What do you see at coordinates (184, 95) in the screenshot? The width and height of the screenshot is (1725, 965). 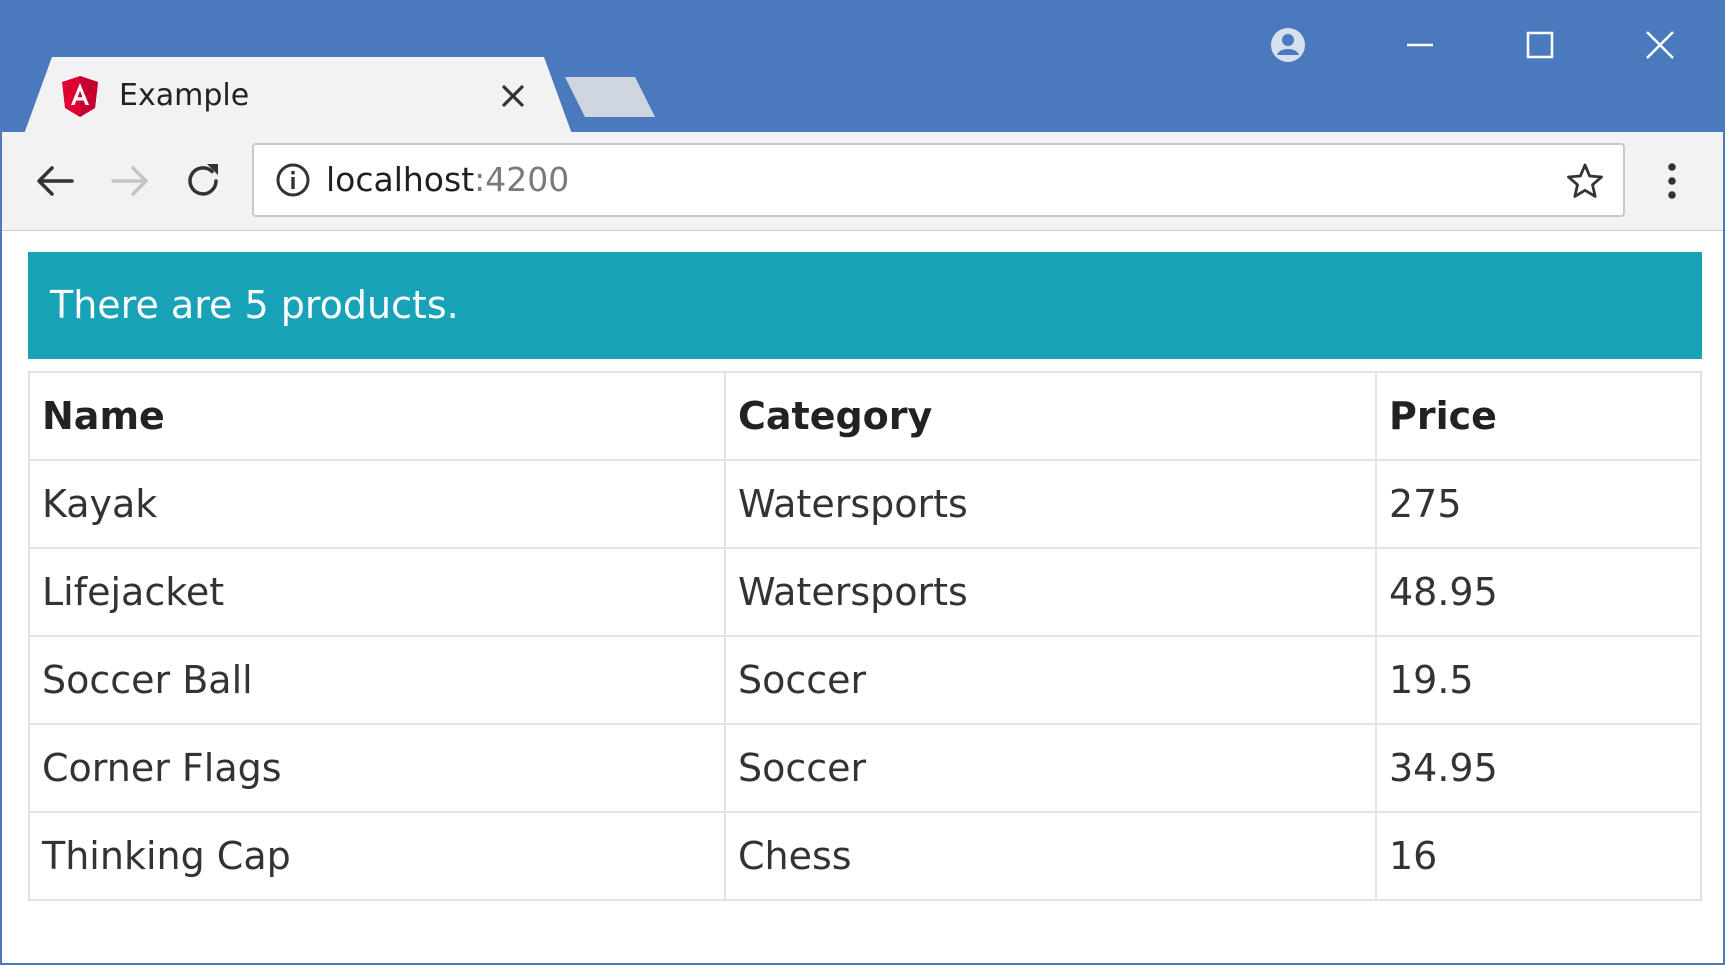 I see `tab-title: Example` at bounding box center [184, 95].